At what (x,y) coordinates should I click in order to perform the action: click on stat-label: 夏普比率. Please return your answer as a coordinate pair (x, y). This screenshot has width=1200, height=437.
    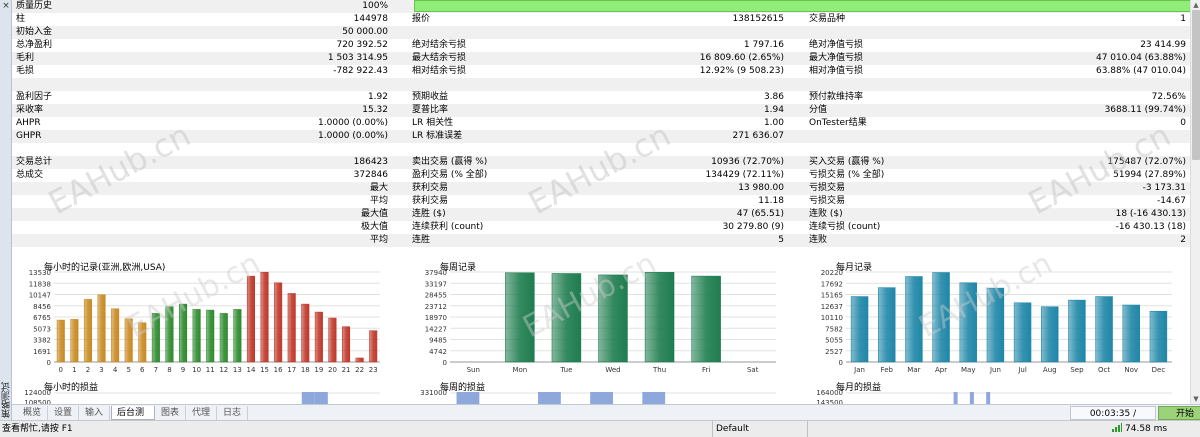
    Looking at the image, I should click on (430, 110).